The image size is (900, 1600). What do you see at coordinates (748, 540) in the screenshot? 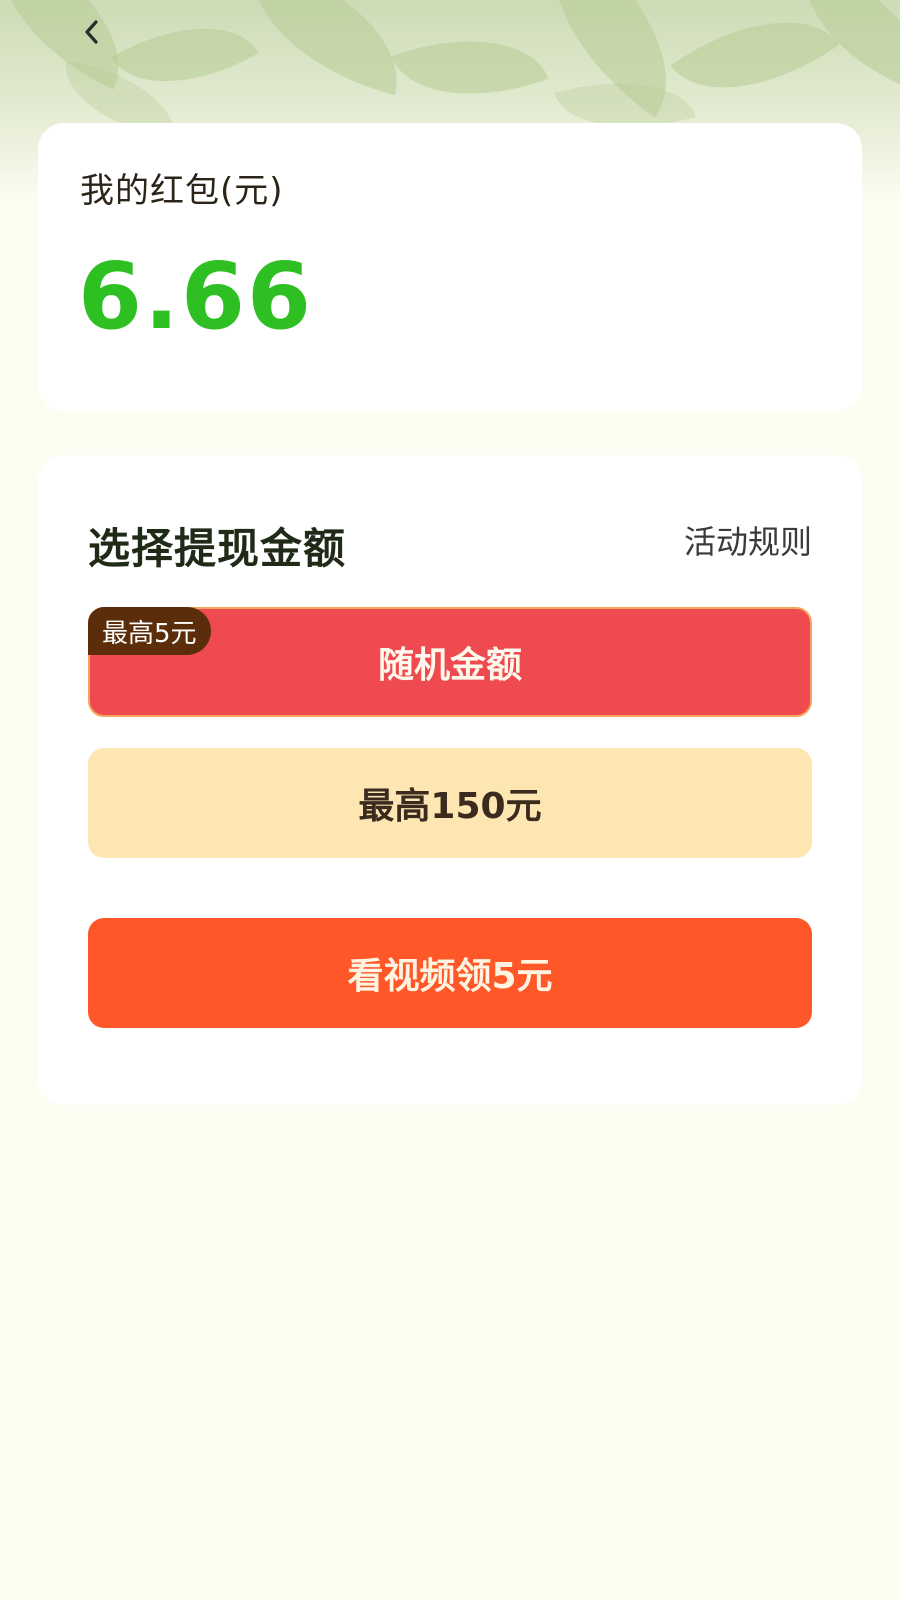
I see `activity-rules-link: 活动规则` at bounding box center [748, 540].